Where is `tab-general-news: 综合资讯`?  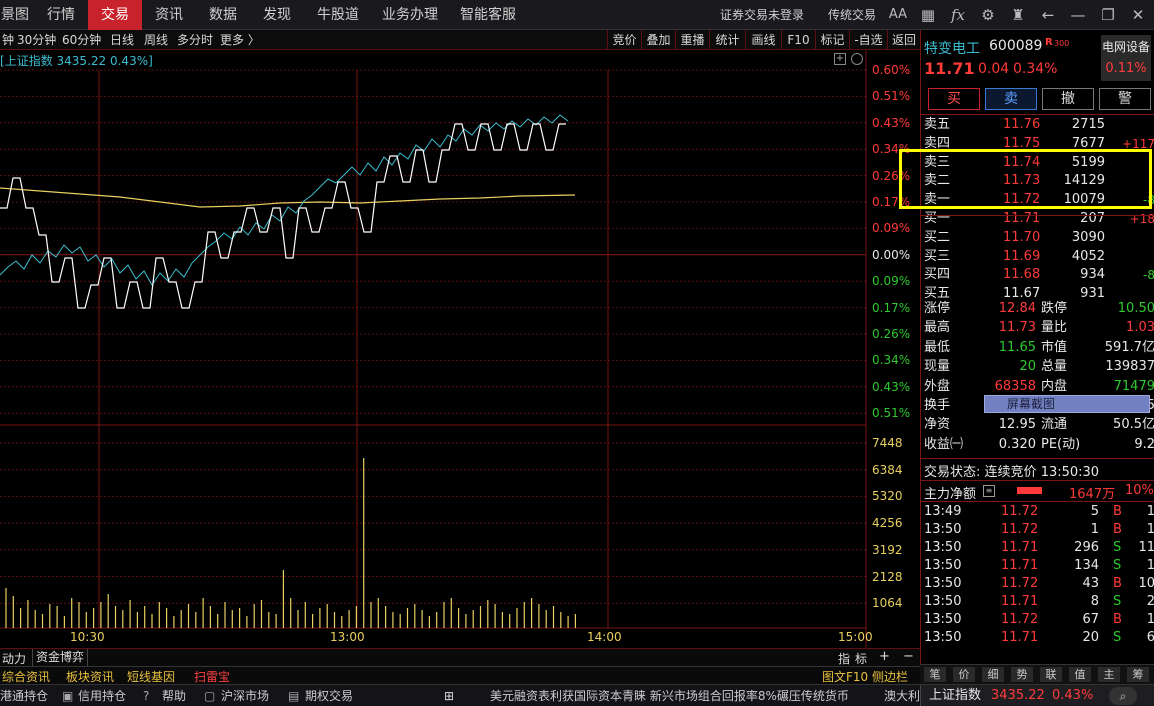 tab-general-news: 综合资讯 is located at coordinates (26, 676).